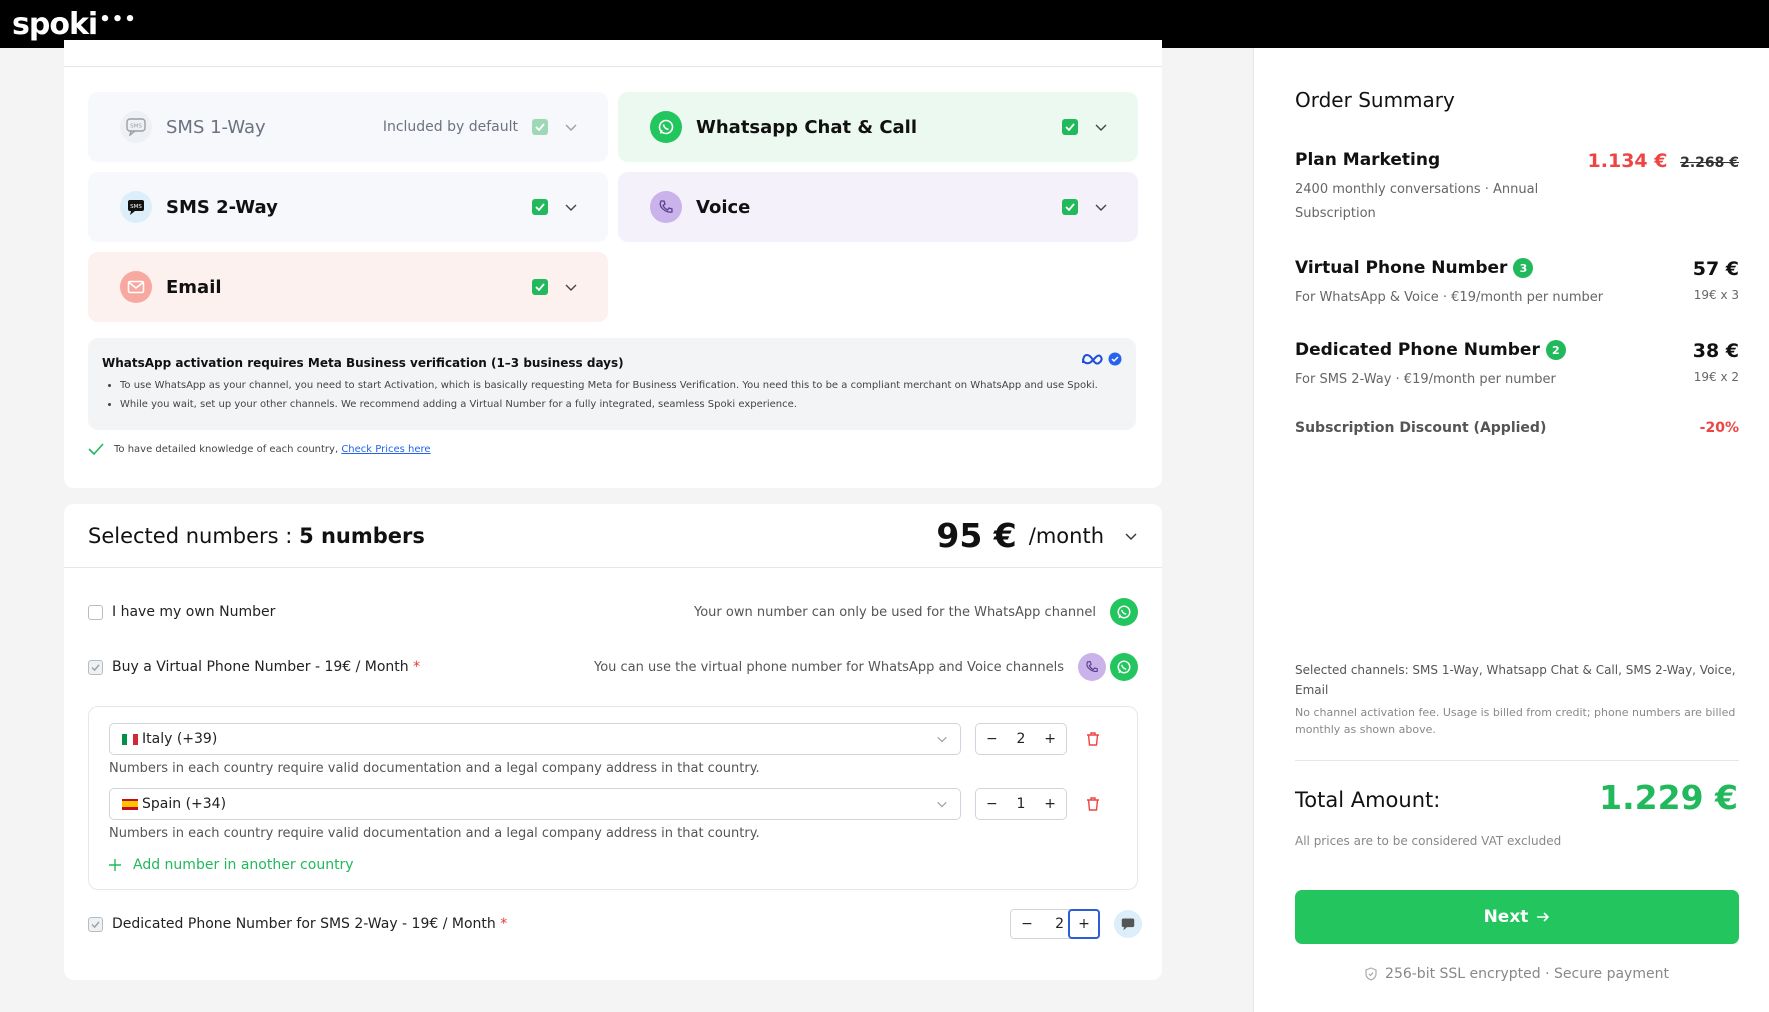 Image resolution: width=1769 pixels, height=1012 pixels. I want to click on virtual-number-price: 57 €, so click(1715, 269).